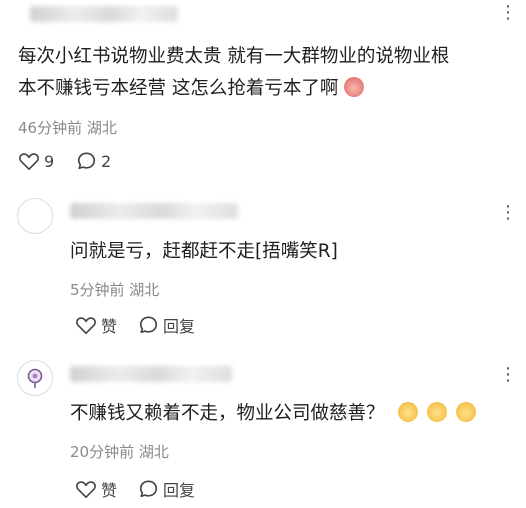  Describe the element at coordinates (354, 87) in the screenshot. I see `peach-emoji-icon` at that location.